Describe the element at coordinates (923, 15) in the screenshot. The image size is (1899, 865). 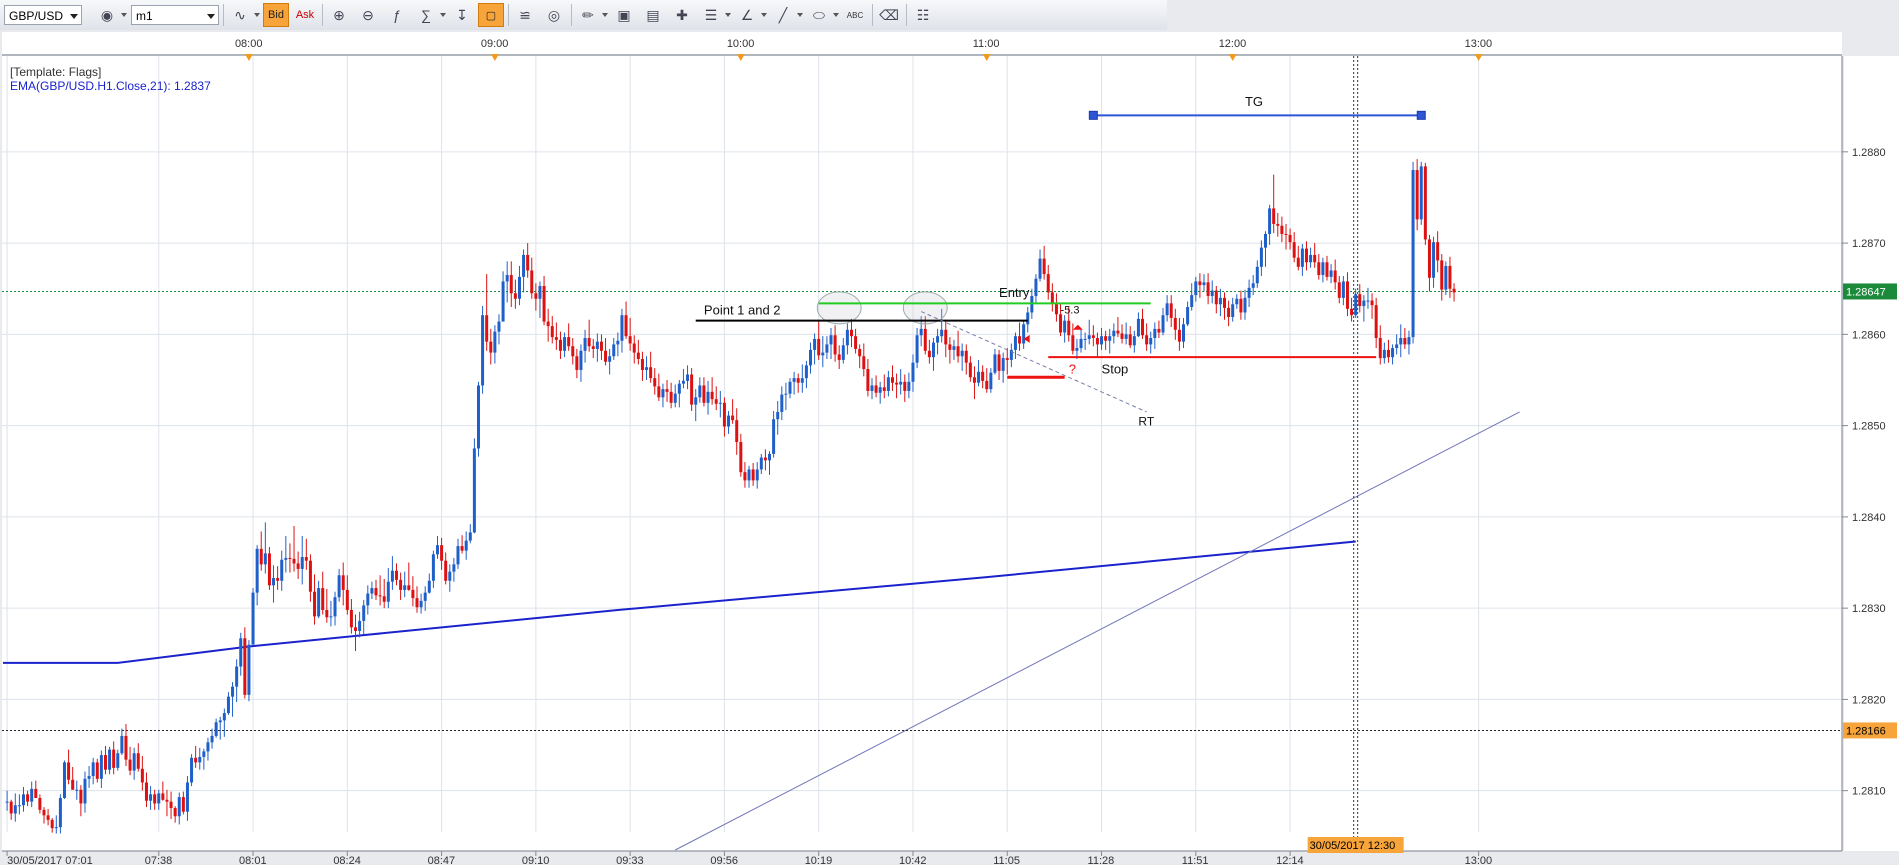
I see `sitemap-icon: ☷` at that location.